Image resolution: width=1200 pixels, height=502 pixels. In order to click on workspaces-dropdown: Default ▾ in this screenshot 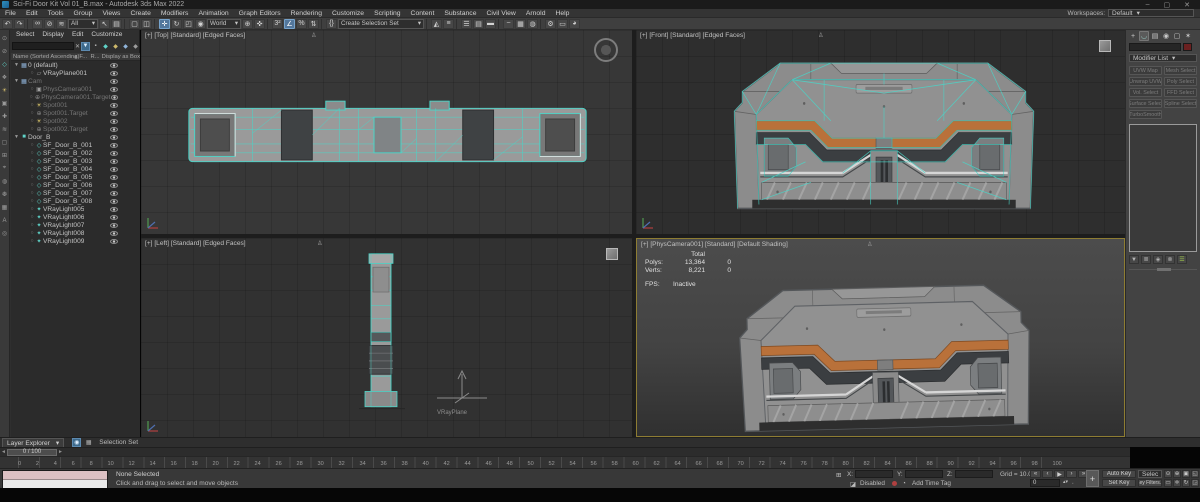, I will do `click(1151, 13)`.